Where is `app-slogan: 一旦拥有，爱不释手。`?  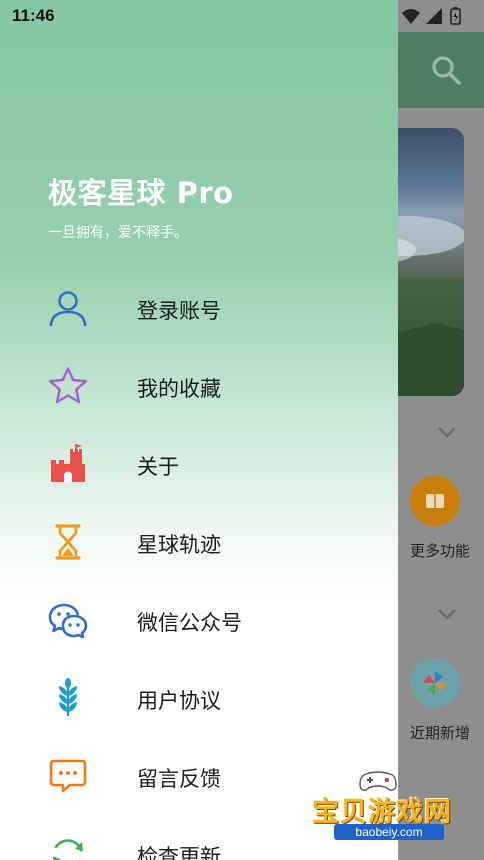 app-slogan: 一旦拥有，爱不释手。 is located at coordinates (118, 233).